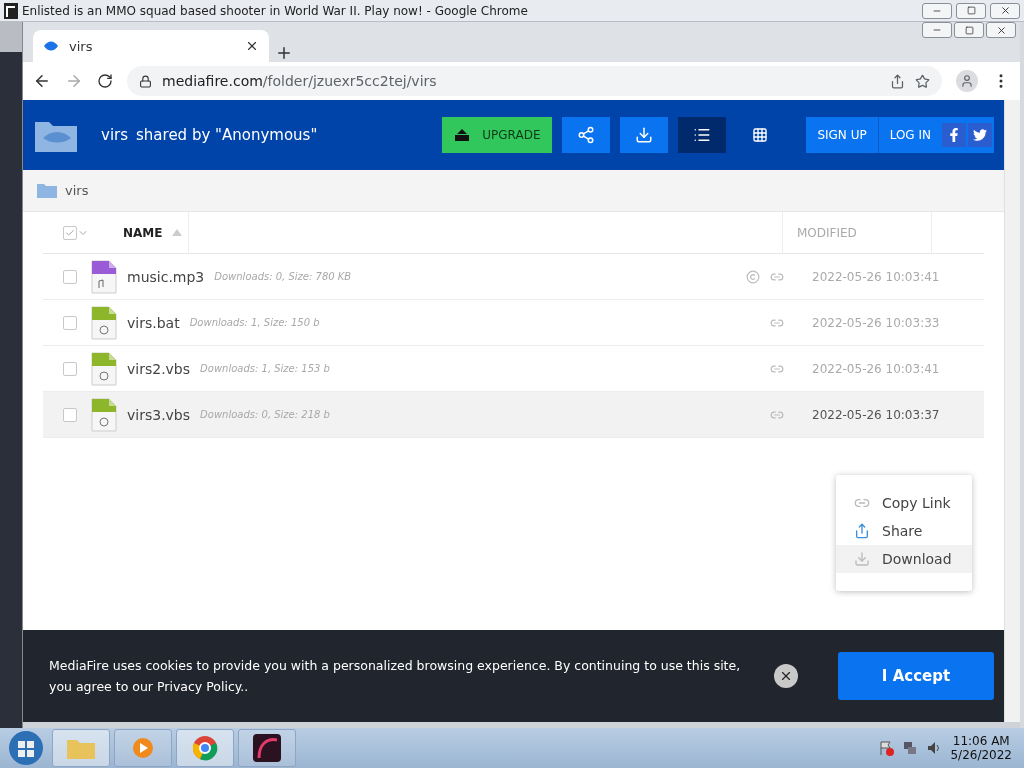  Describe the element at coordinates (967, 81) in the screenshot. I see `profile-icon` at that location.